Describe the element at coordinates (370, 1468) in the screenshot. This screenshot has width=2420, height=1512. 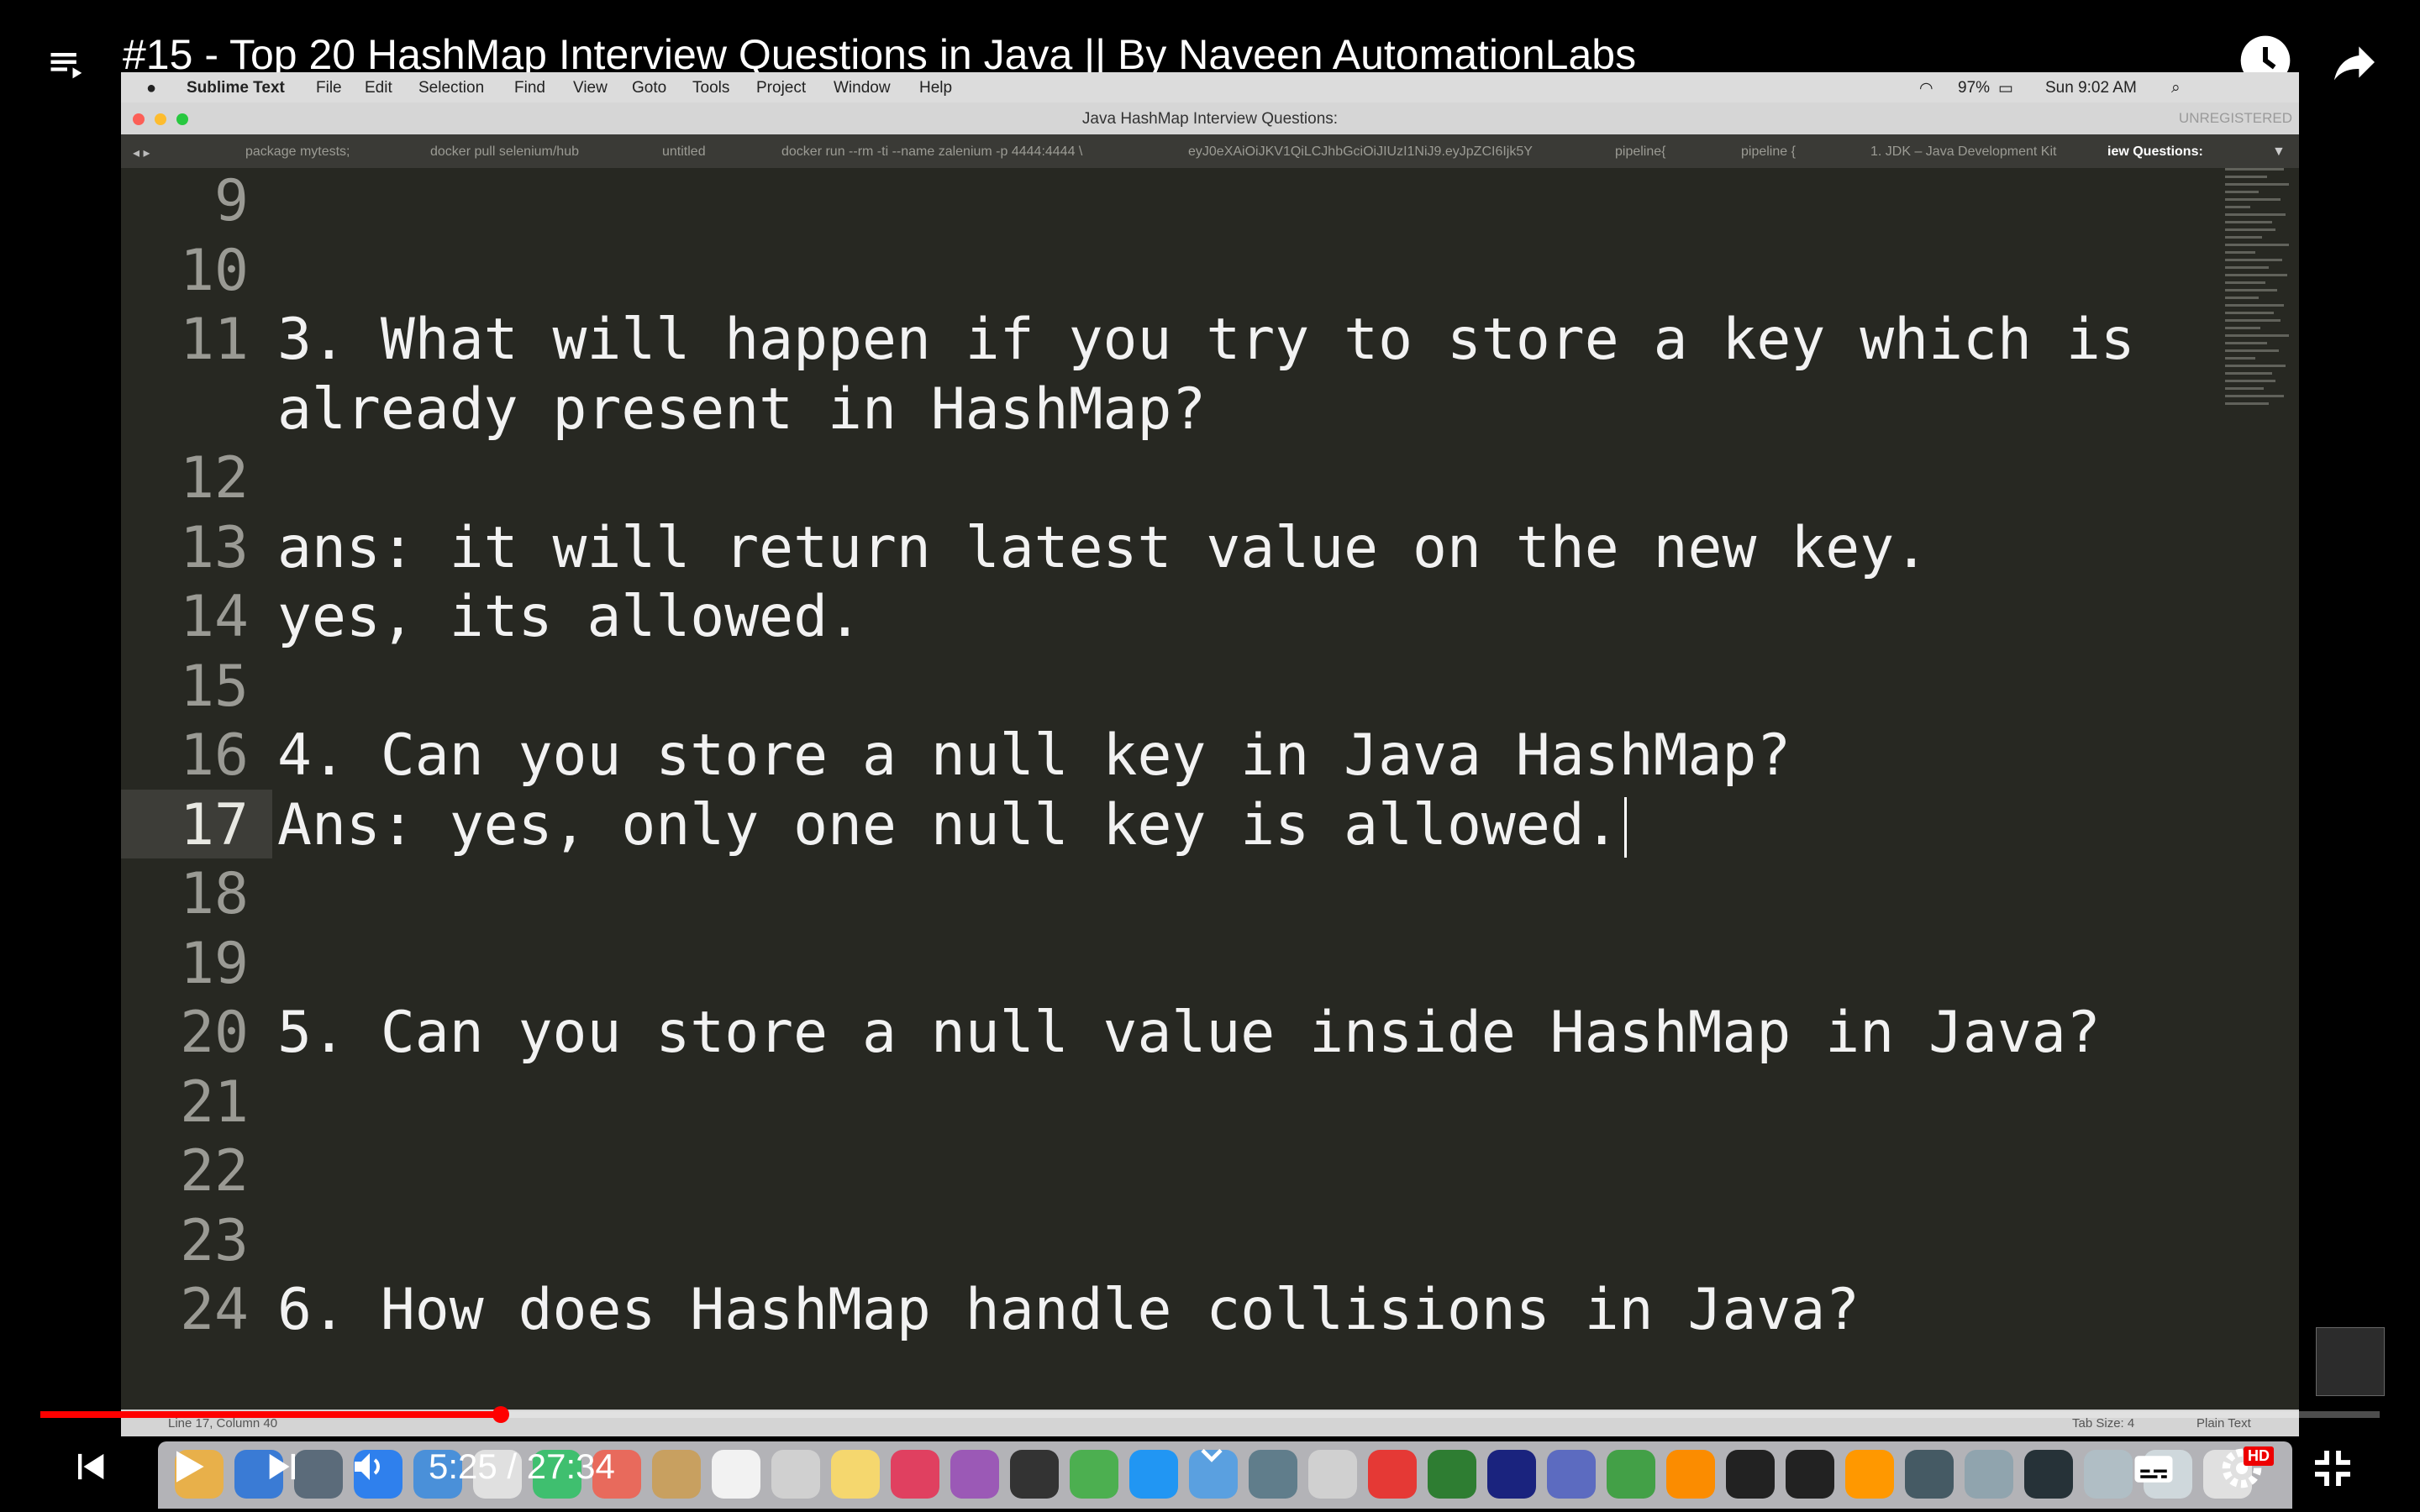
I see `volume-icon` at that location.